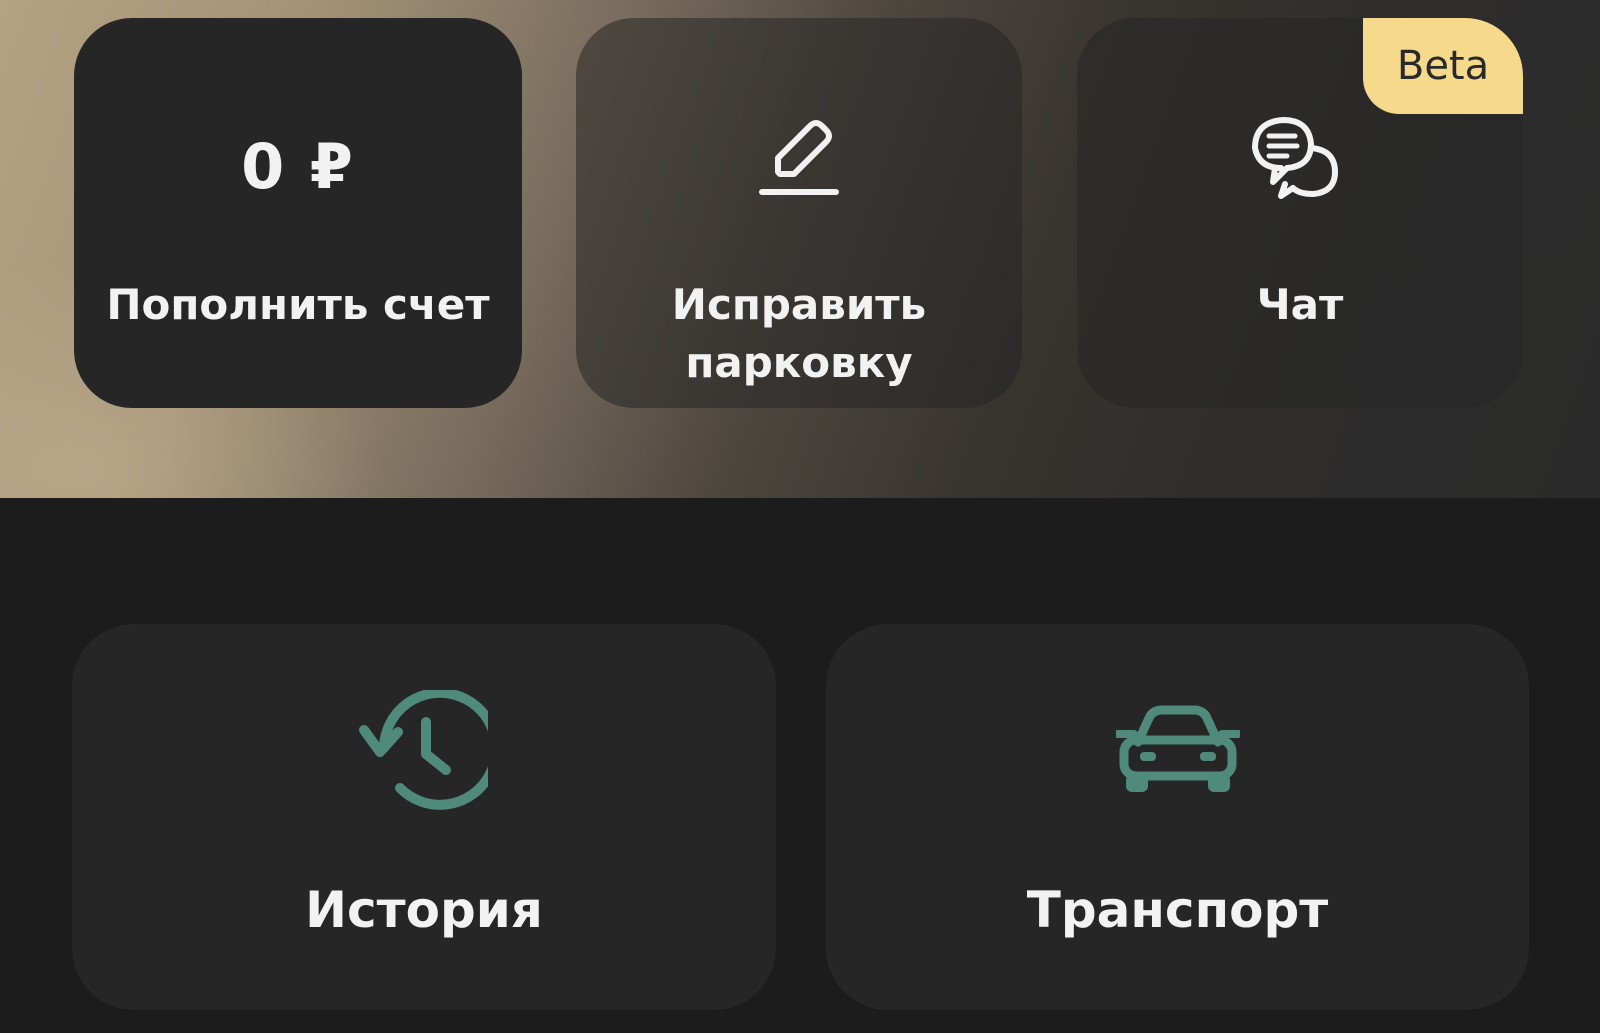 The image size is (1600, 1033). What do you see at coordinates (1443, 66) in the screenshot?
I see `beta-badge: Beta` at bounding box center [1443, 66].